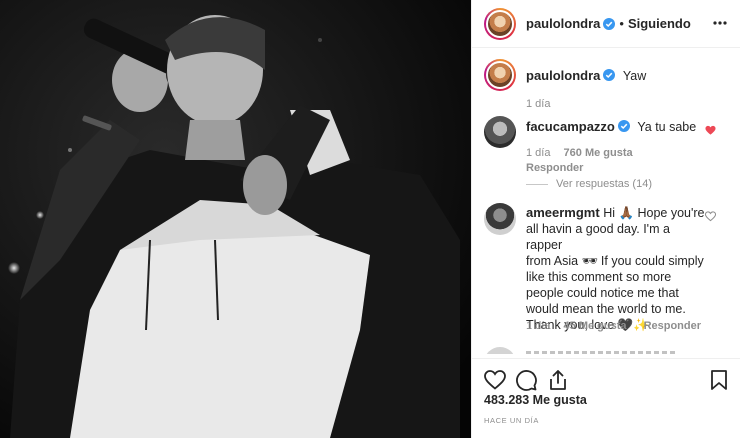 Image resolution: width=740 pixels, height=438 pixels. What do you see at coordinates (563, 23) in the screenshot?
I see `header-username: paulolondra` at bounding box center [563, 23].